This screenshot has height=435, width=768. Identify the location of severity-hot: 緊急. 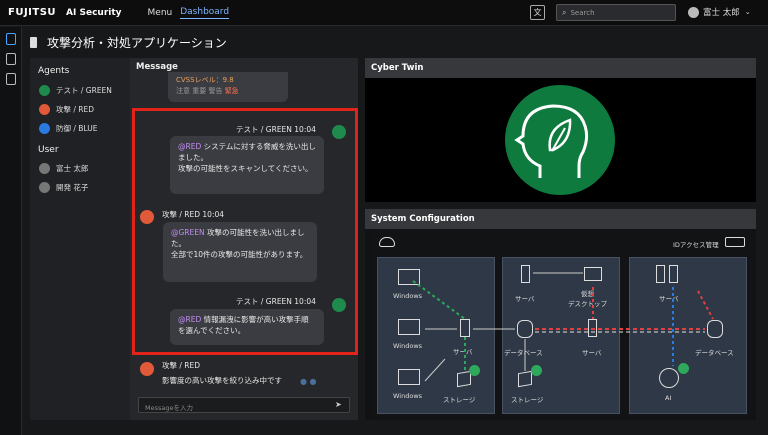
(231, 91).